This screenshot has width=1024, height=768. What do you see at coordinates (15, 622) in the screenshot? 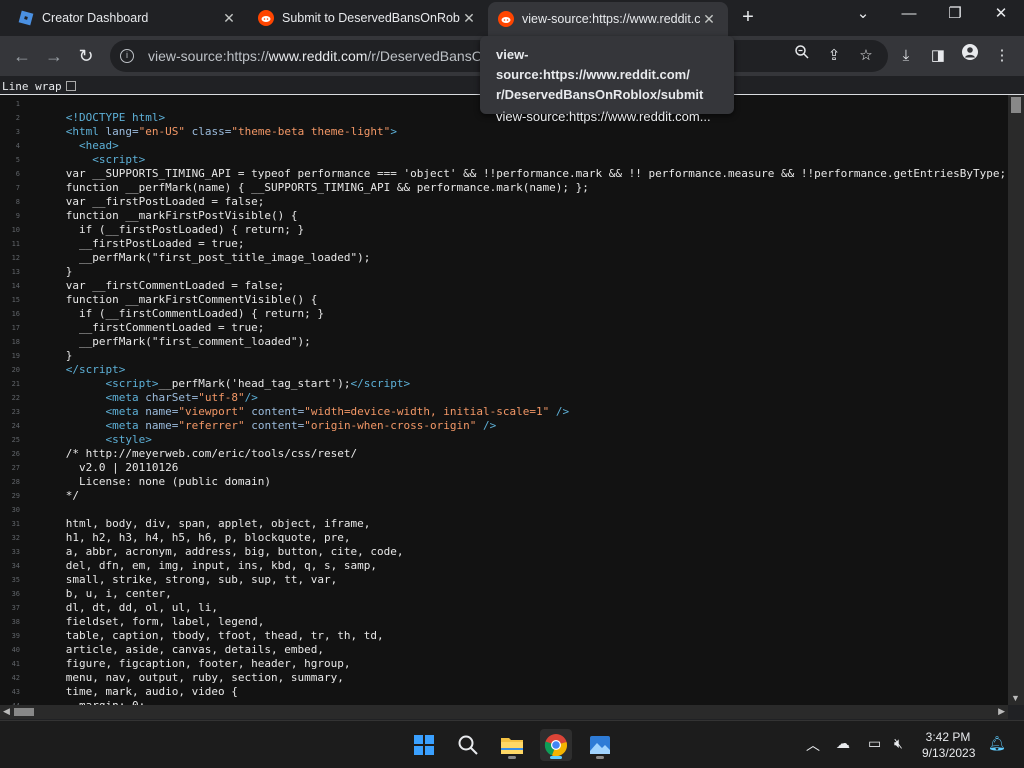
I see `line-number: 38` at bounding box center [15, 622].